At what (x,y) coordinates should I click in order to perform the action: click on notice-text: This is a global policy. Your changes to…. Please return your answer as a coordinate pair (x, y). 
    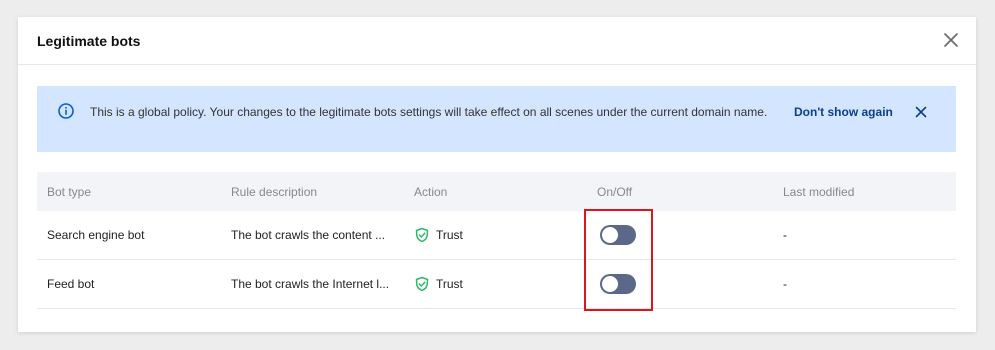
    Looking at the image, I should click on (429, 112).